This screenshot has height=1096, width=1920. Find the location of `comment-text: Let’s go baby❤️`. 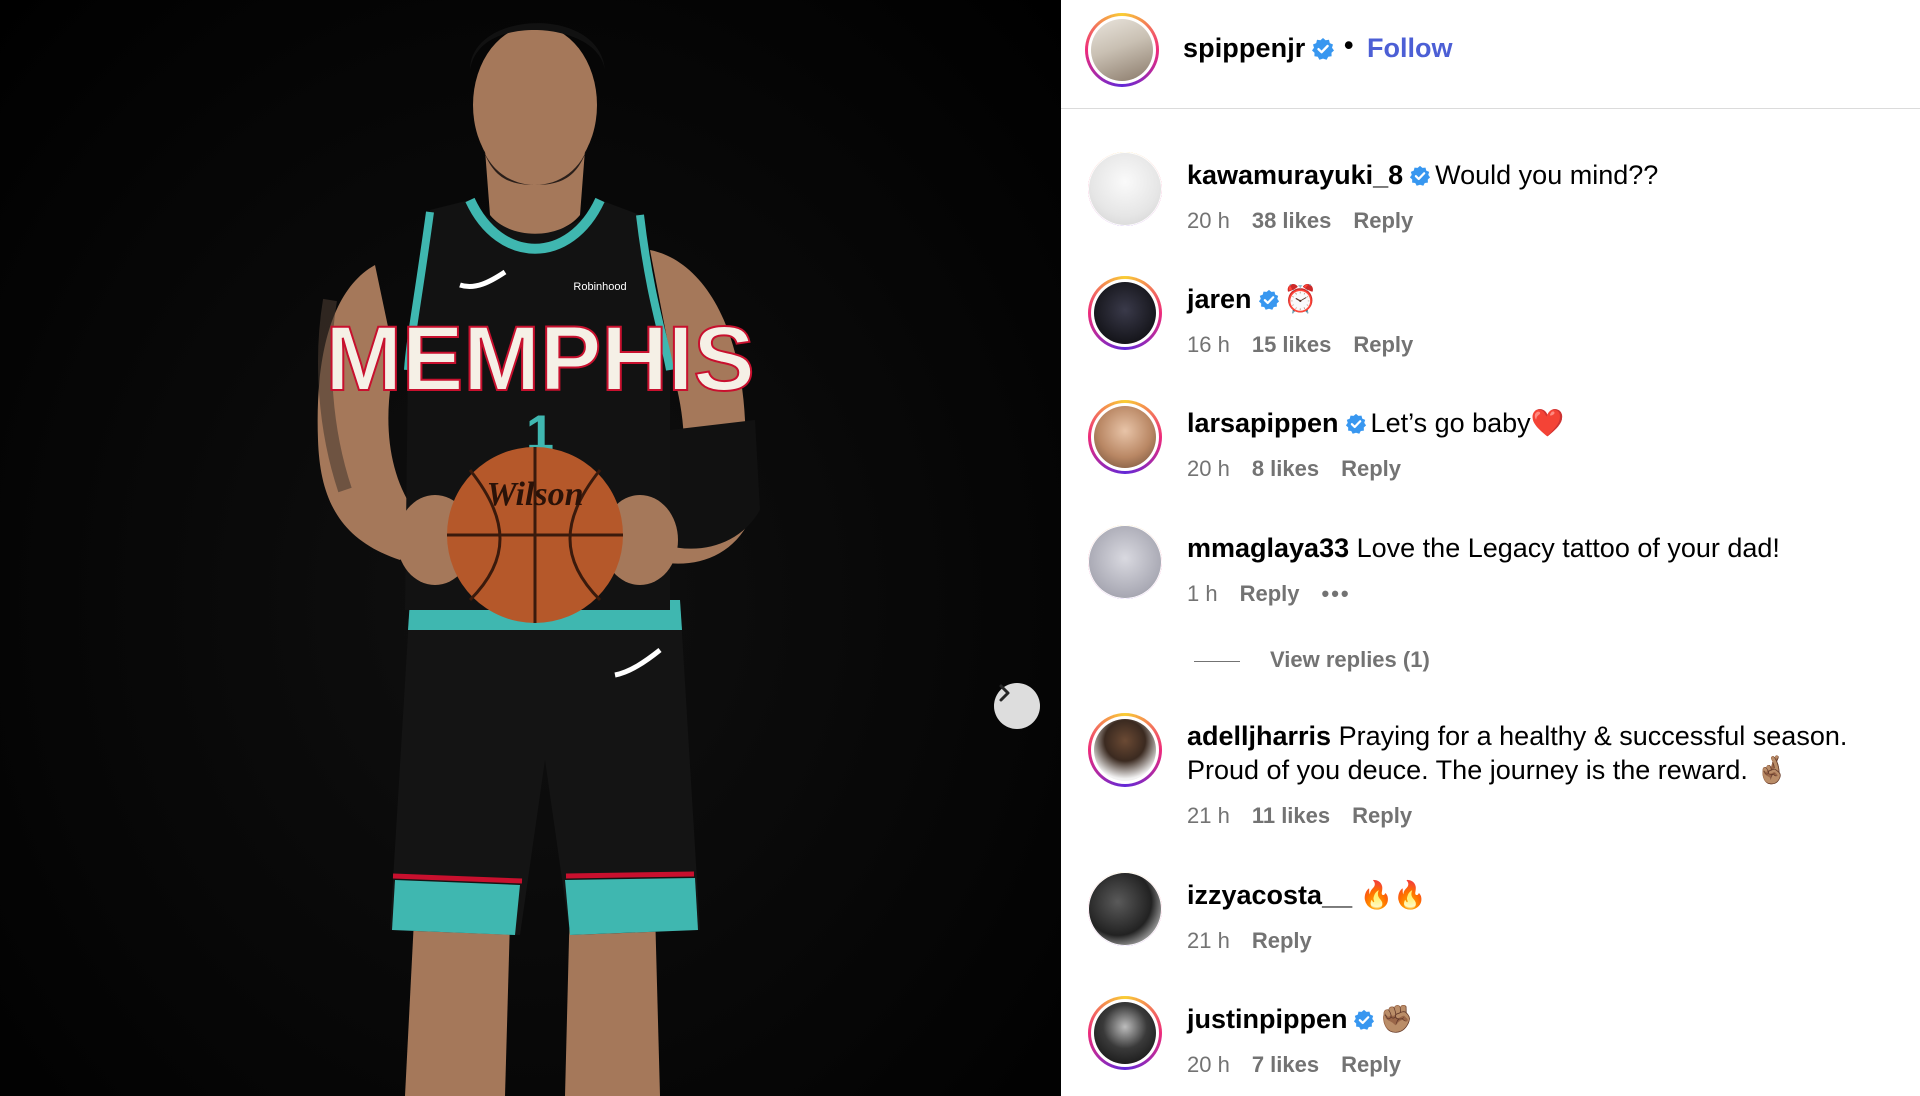

comment-text: Let’s go baby❤️ is located at coordinates (1467, 423).